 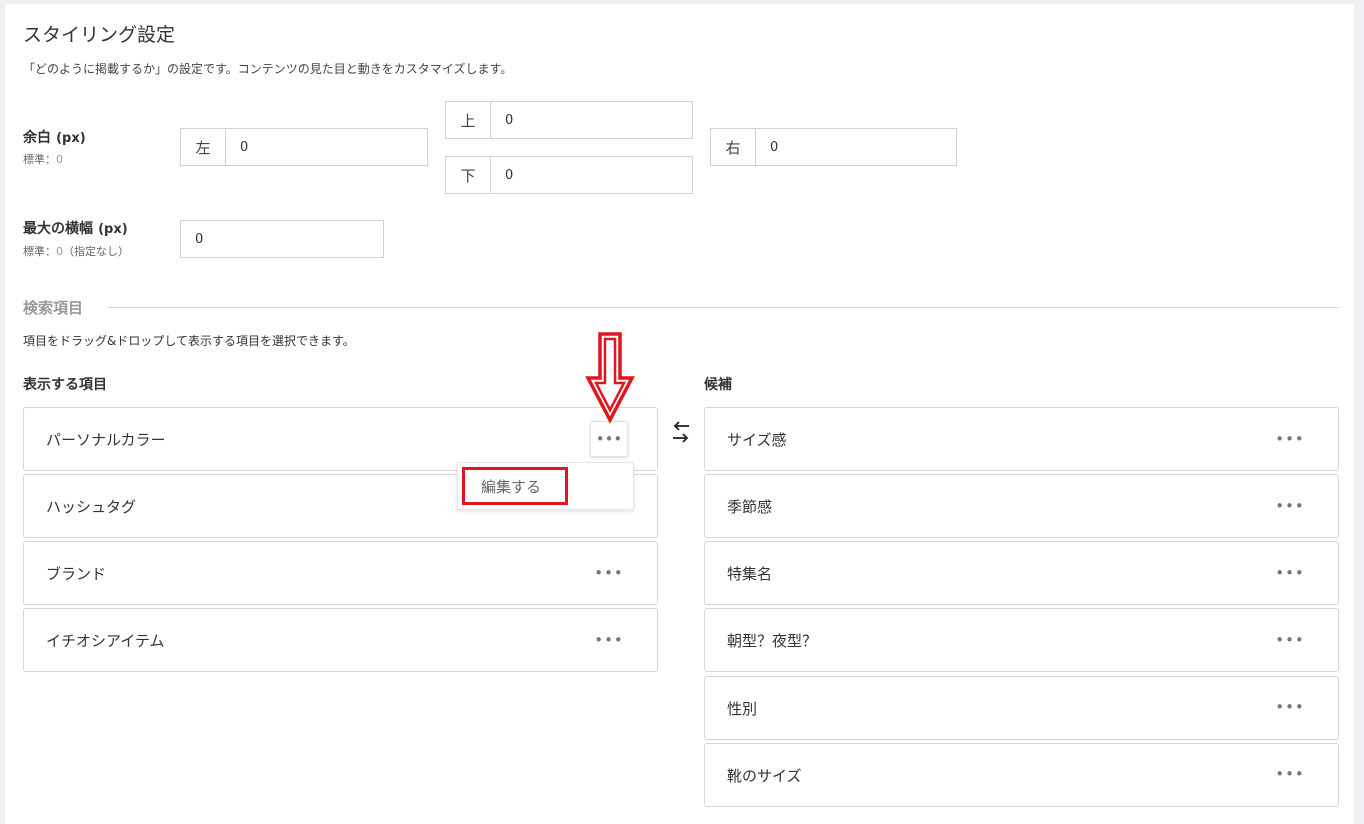 What do you see at coordinates (58, 229) in the screenshot?
I see `max-width-label-text: 最大の横幅` at bounding box center [58, 229].